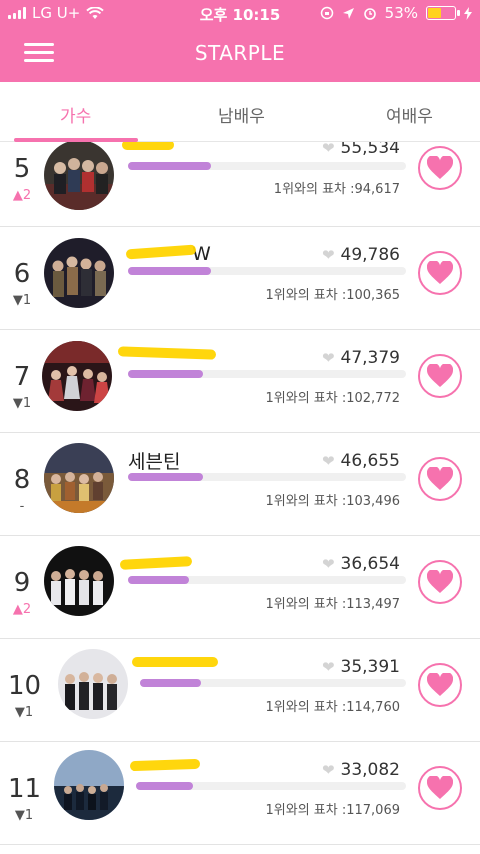 Image resolution: width=480 pixels, height=854 pixels. I want to click on rank-number: 6, so click(22, 274).